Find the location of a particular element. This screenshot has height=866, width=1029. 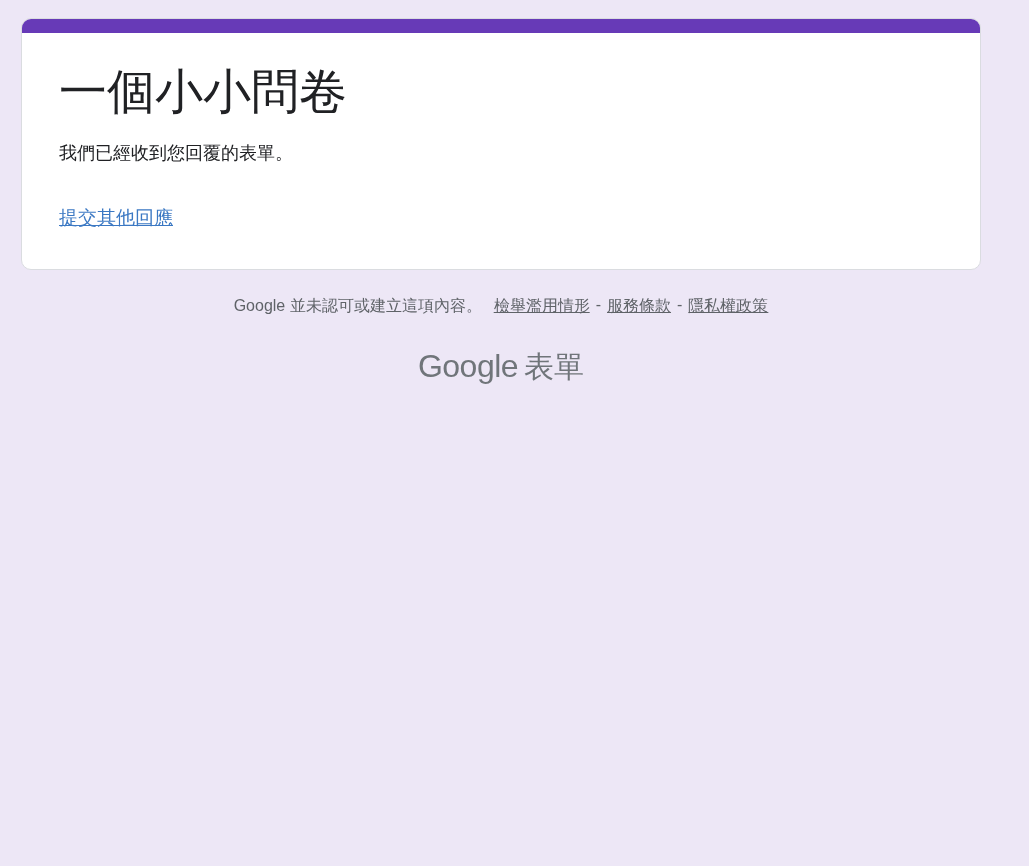

footer-link: 隱私權政策 is located at coordinates (728, 306).